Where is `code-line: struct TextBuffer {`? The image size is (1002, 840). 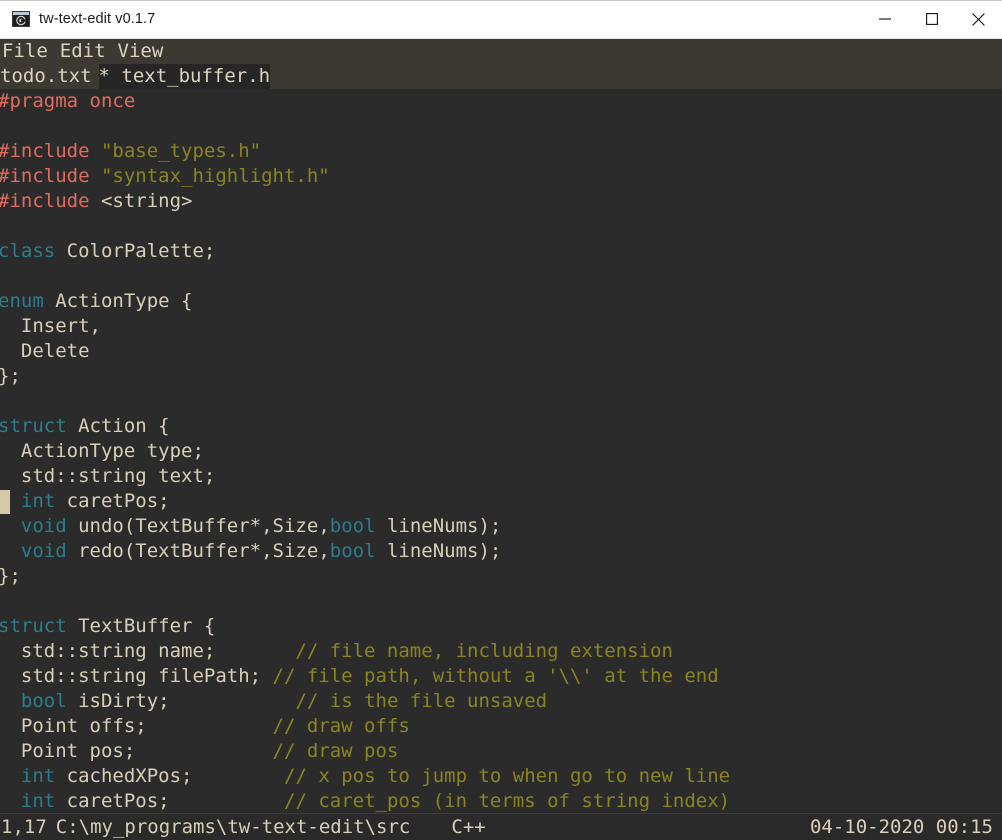
code-line: struct TextBuffer { is located at coordinates (501, 626).